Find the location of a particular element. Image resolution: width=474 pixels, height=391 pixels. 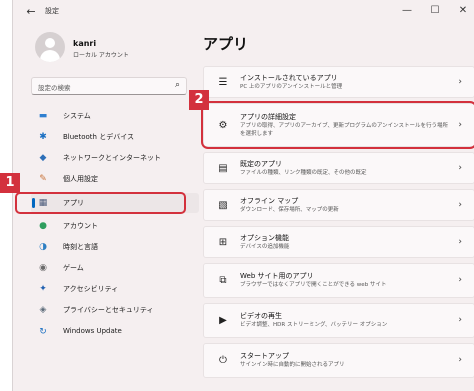

sidebar-item-personalization: ✎ 個人用設定 is located at coordinates (115, 179).